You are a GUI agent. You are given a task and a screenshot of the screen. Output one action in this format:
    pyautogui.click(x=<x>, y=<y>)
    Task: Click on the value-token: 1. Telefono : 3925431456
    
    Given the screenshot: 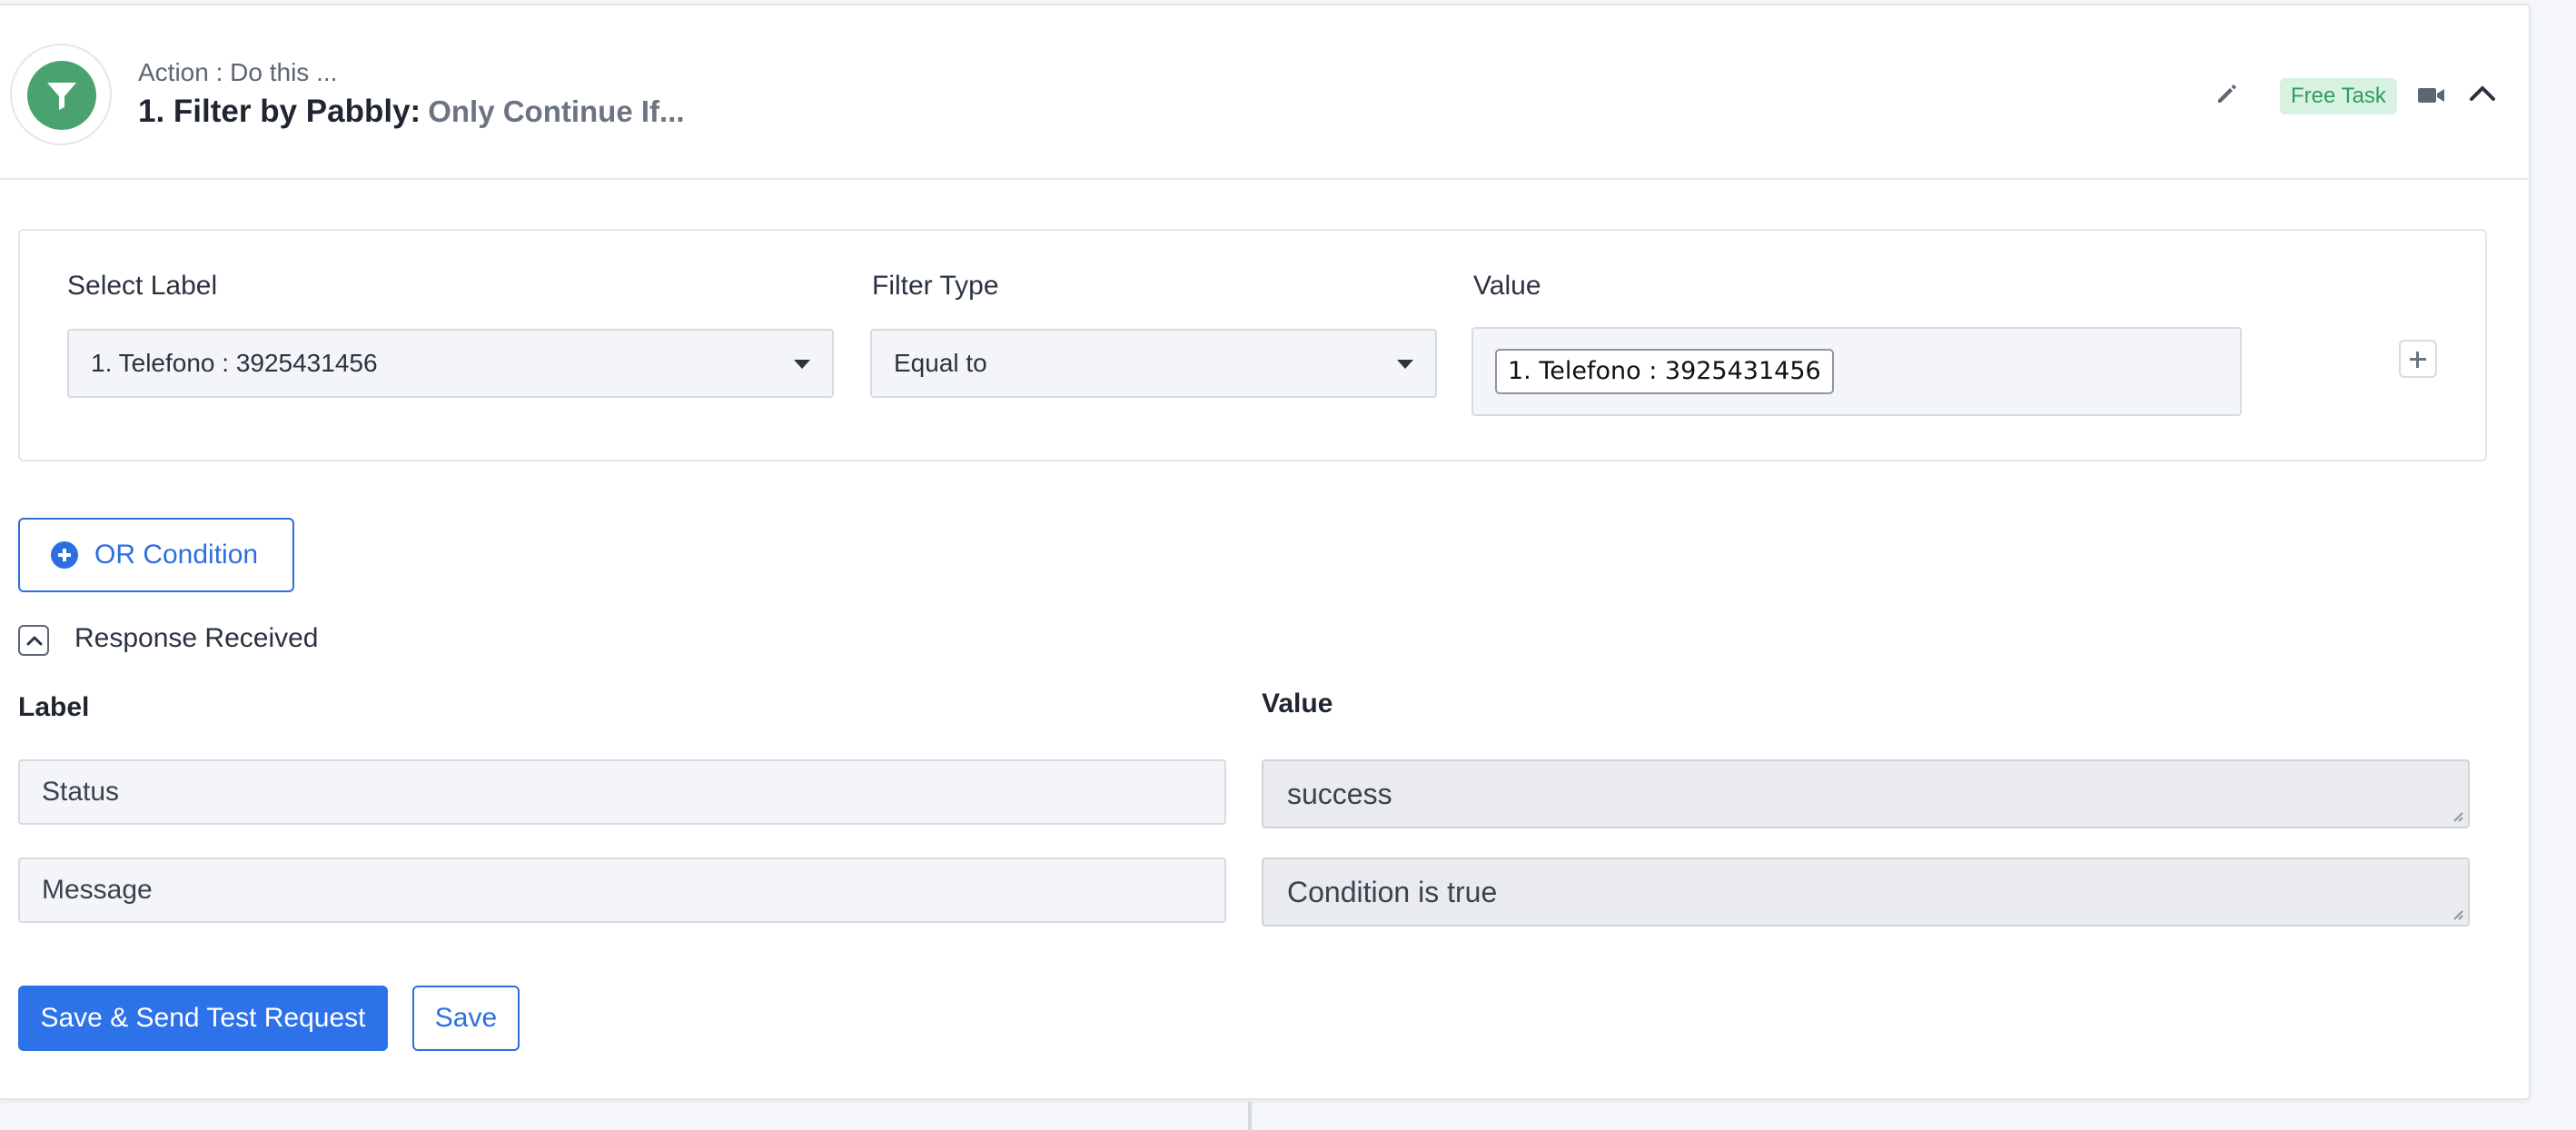 What is the action you would take?
    pyautogui.click(x=1664, y=372)
    